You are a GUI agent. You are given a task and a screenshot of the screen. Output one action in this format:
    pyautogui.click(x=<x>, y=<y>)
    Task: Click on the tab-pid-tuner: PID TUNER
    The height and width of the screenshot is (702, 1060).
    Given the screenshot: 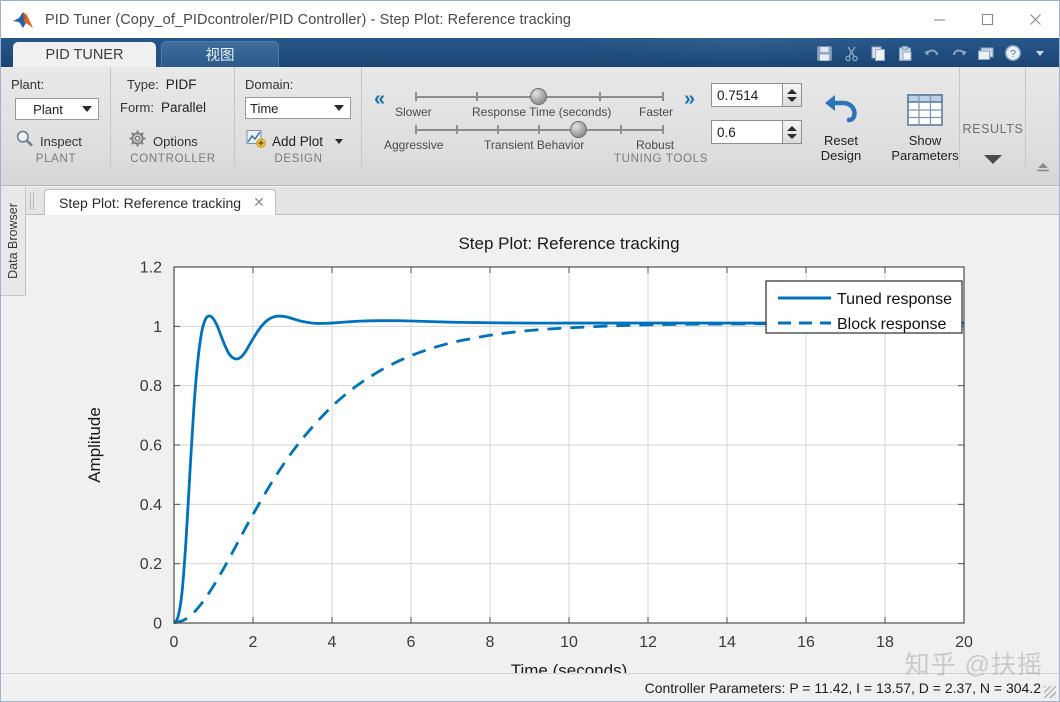 What is the action you would take?
    pyautogui.click(x=84, y=54)
    